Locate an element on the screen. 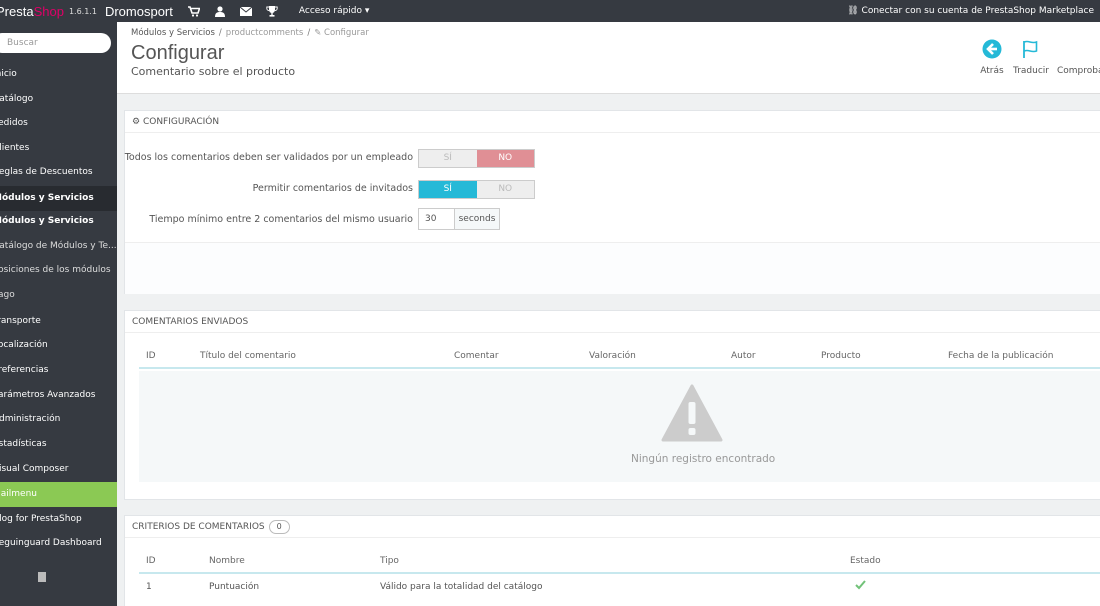 The image size is (1100, 606). guest-comments-switch: SÍ NO is located at coordinates (476, 189).